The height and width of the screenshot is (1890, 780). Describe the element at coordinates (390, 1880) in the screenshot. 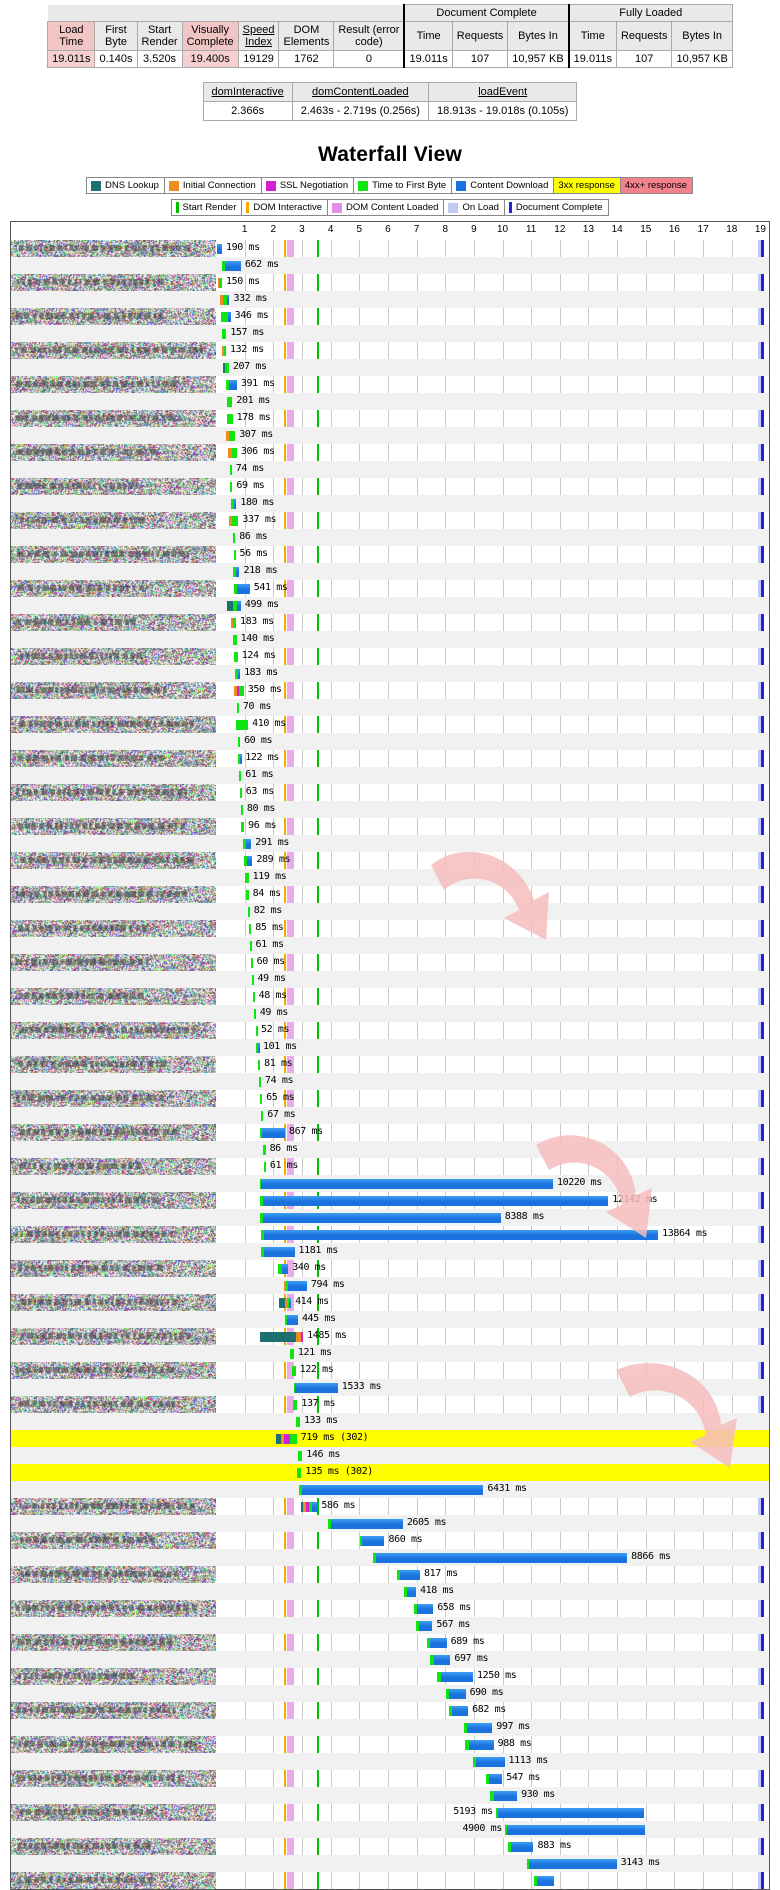

I see `waterfall-row` at that location.